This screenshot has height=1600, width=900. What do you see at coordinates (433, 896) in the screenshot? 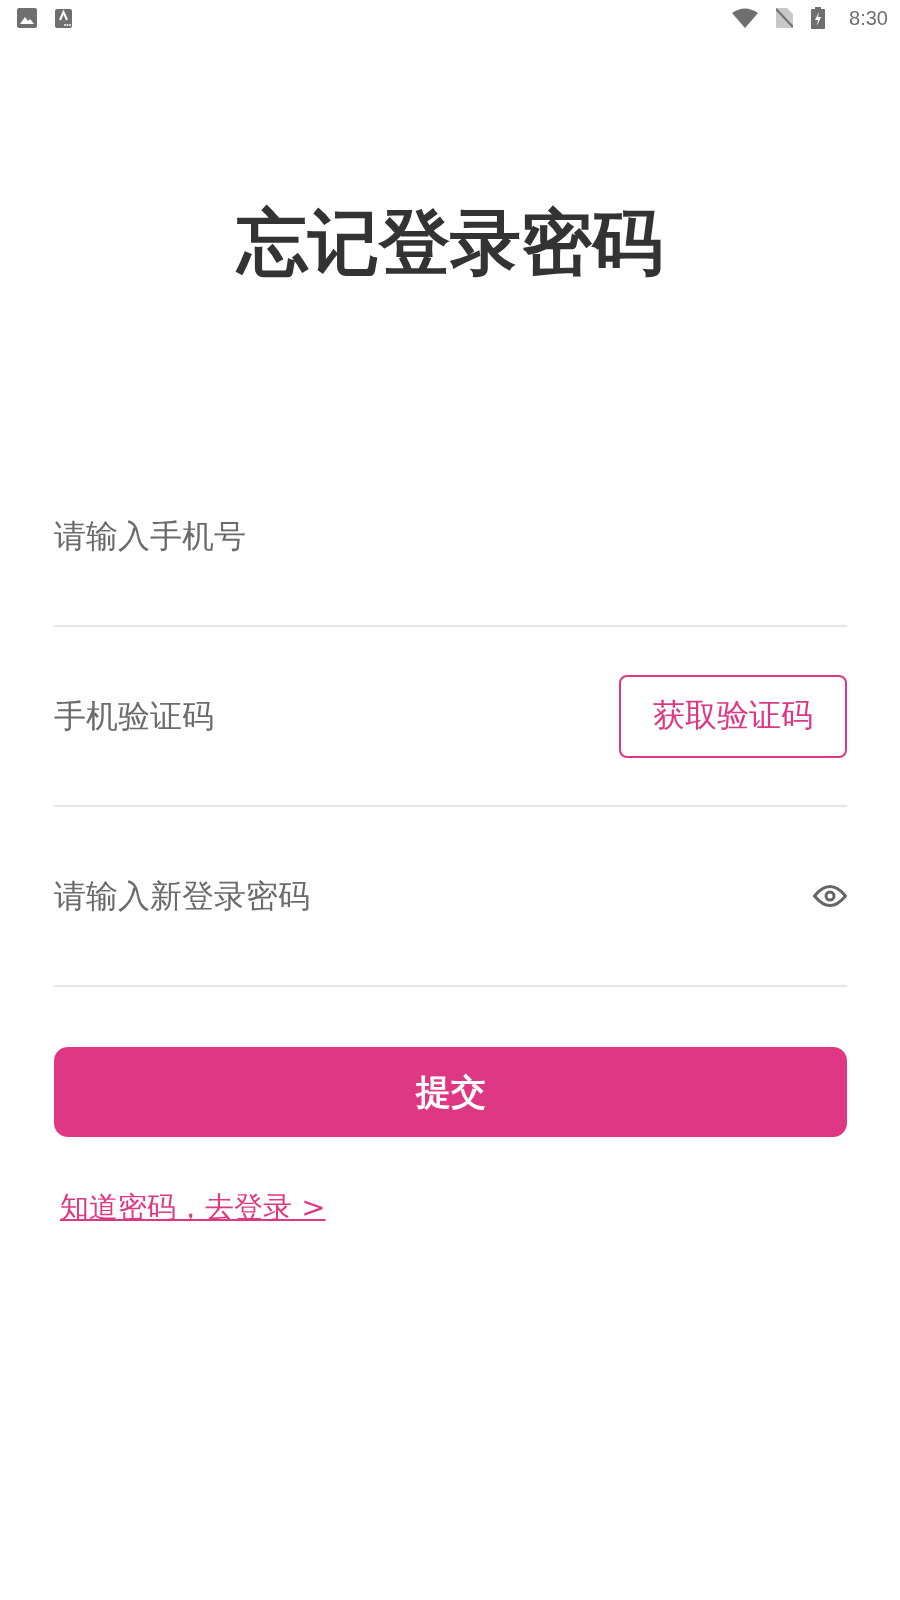
I see `password-input: 请输入新登录密码` at bounding box center [433, 896].